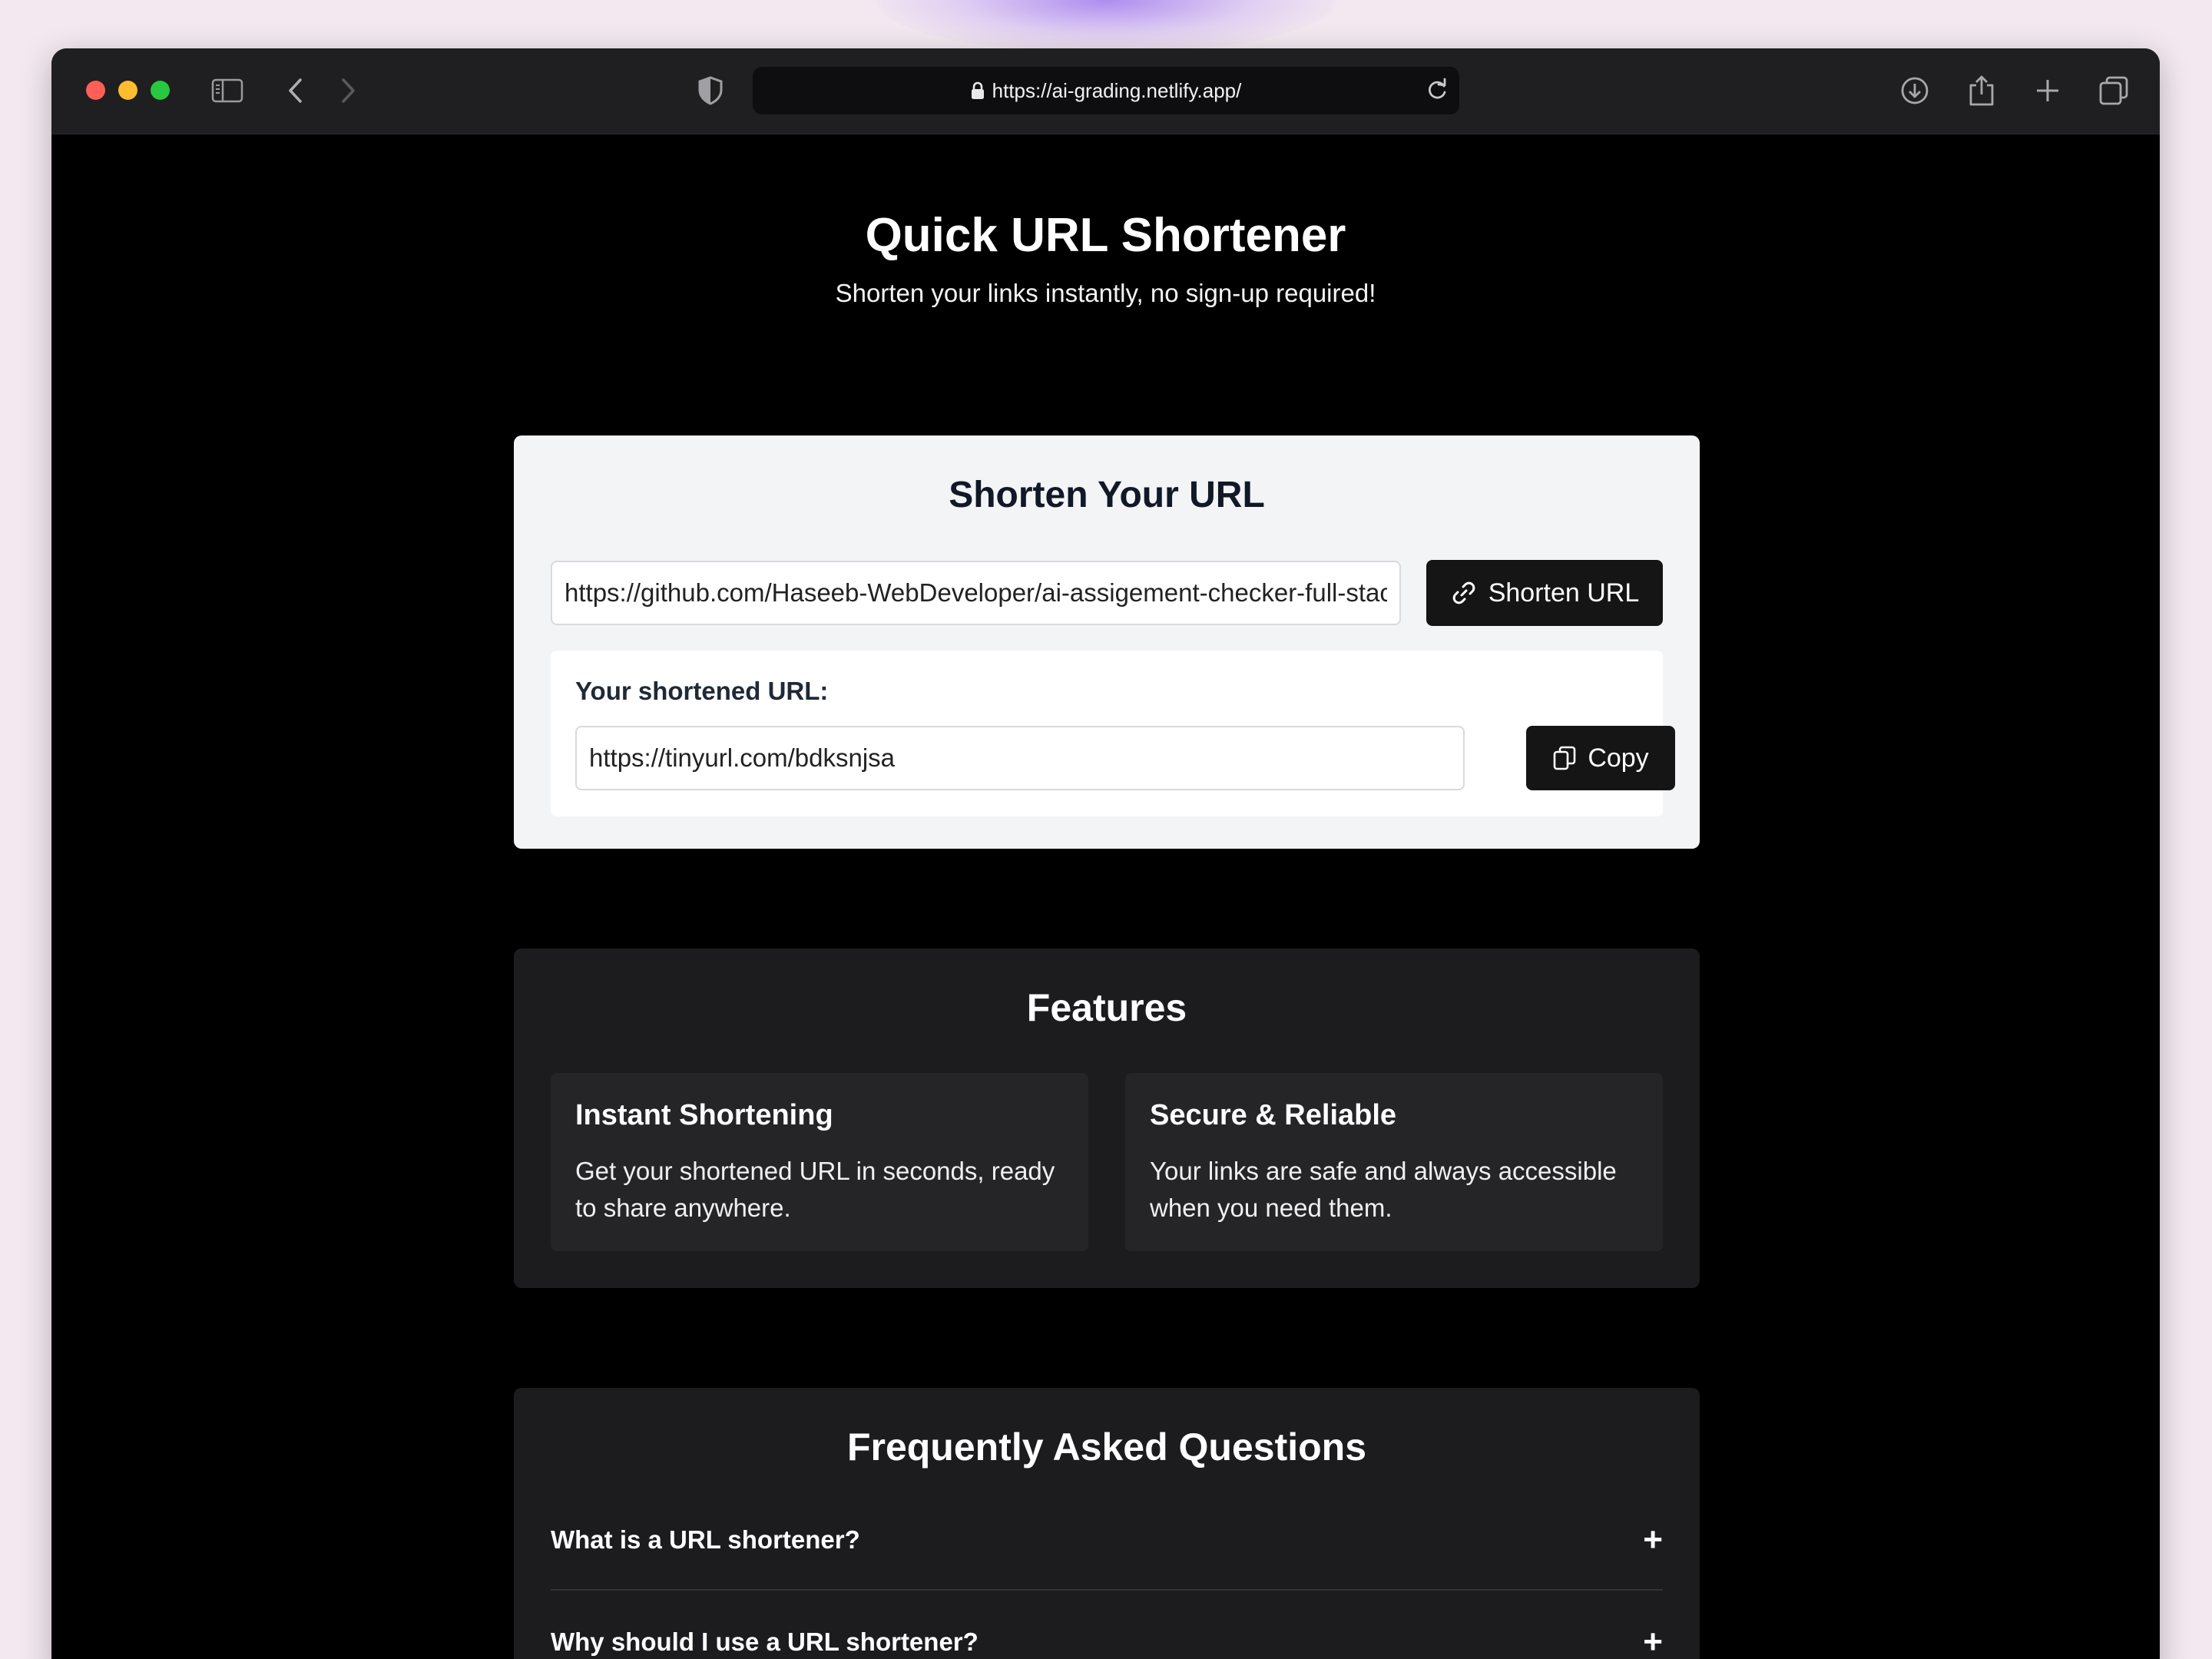  Describe the element at coordinates (160, 90) in the screenshot. I see `zoom-window-button` at that location.